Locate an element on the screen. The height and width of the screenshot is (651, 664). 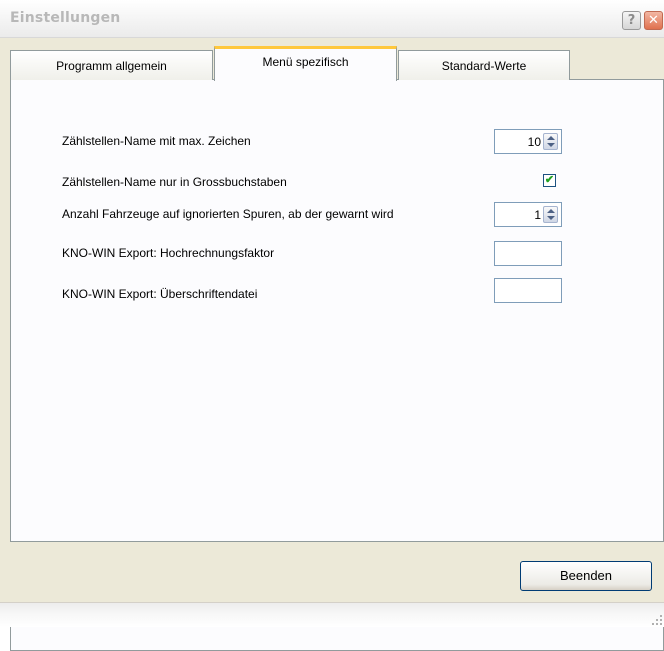
ignored-lanes-value: 1 is located at coordinates (537, 215).